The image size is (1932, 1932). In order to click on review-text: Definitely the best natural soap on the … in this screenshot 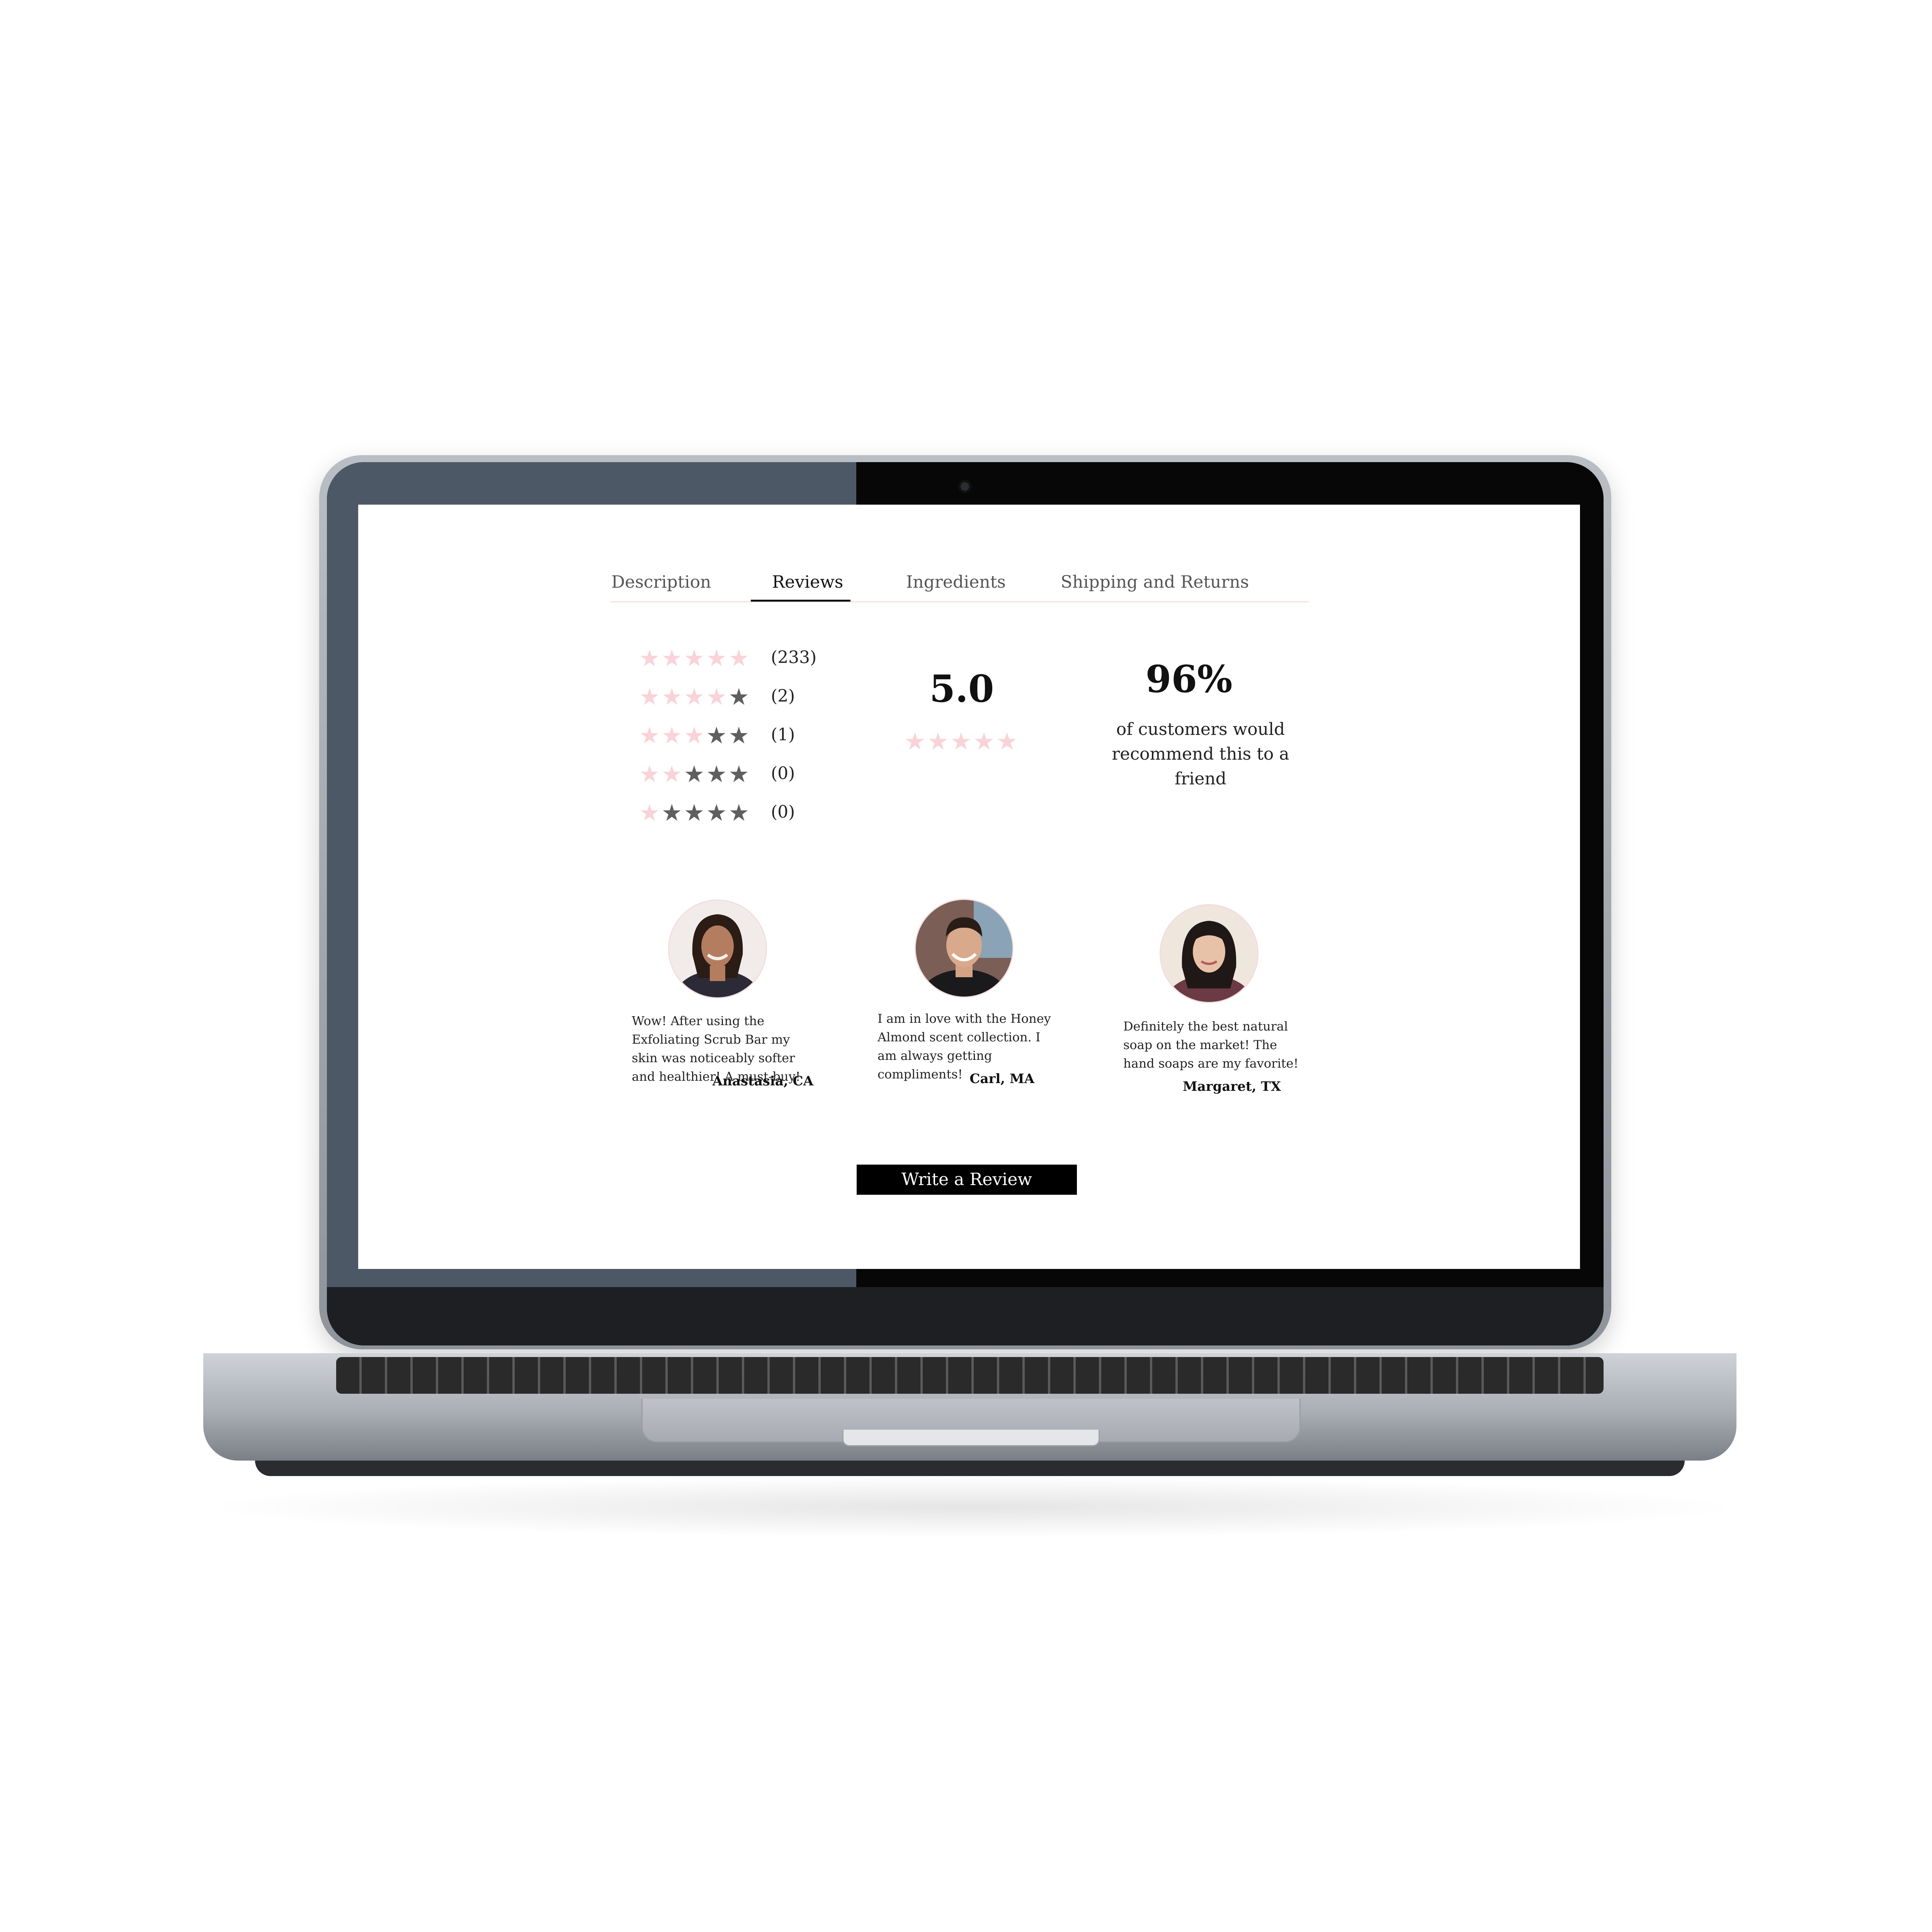, I will do `click(1211, 1045)`.